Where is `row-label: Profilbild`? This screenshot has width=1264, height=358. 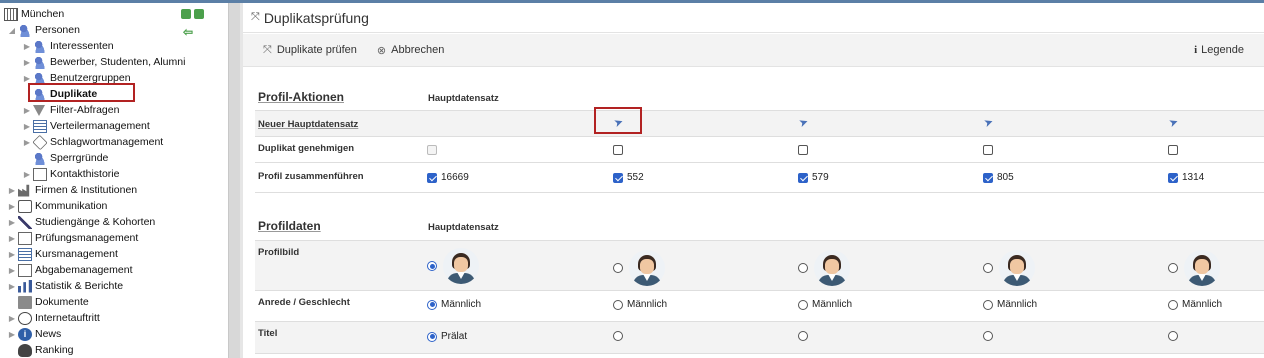
row-label: Profilbild is located at coordinates (279, 252).